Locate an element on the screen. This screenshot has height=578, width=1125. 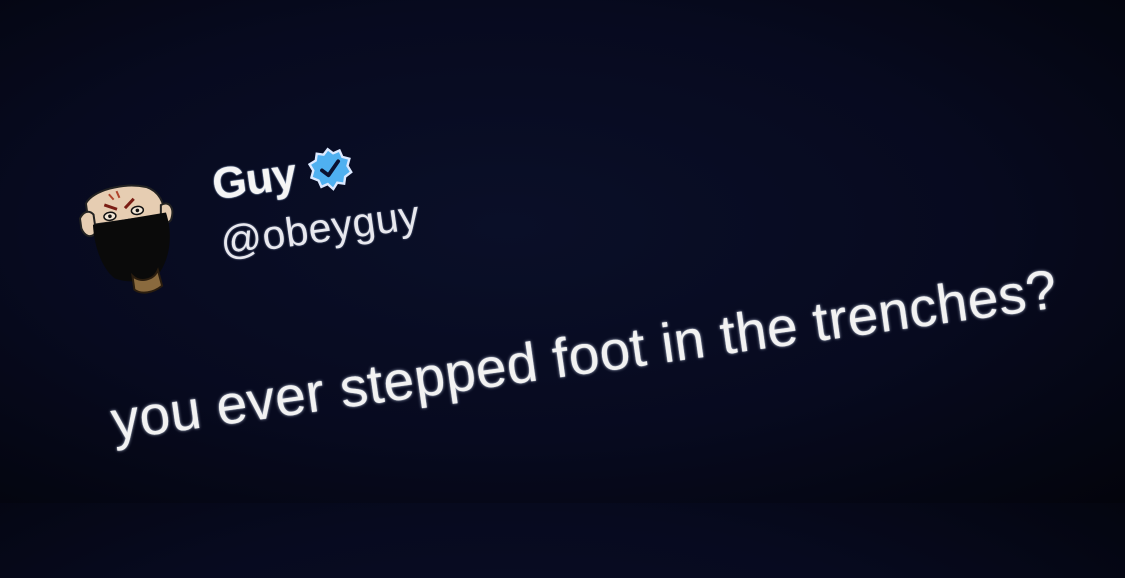
tweet-header: Guy @obeyguy is located at coordinates (315, 200).